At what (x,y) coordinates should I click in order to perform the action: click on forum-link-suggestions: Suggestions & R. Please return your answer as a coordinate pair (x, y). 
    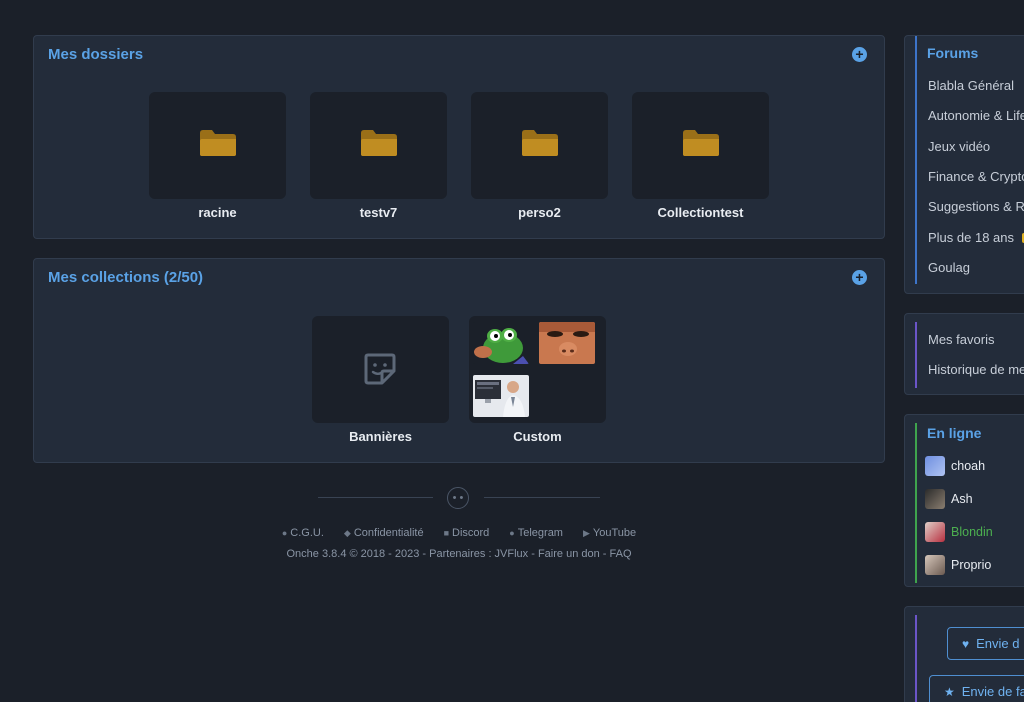
    Looking at the image, I should click on (976, 206).